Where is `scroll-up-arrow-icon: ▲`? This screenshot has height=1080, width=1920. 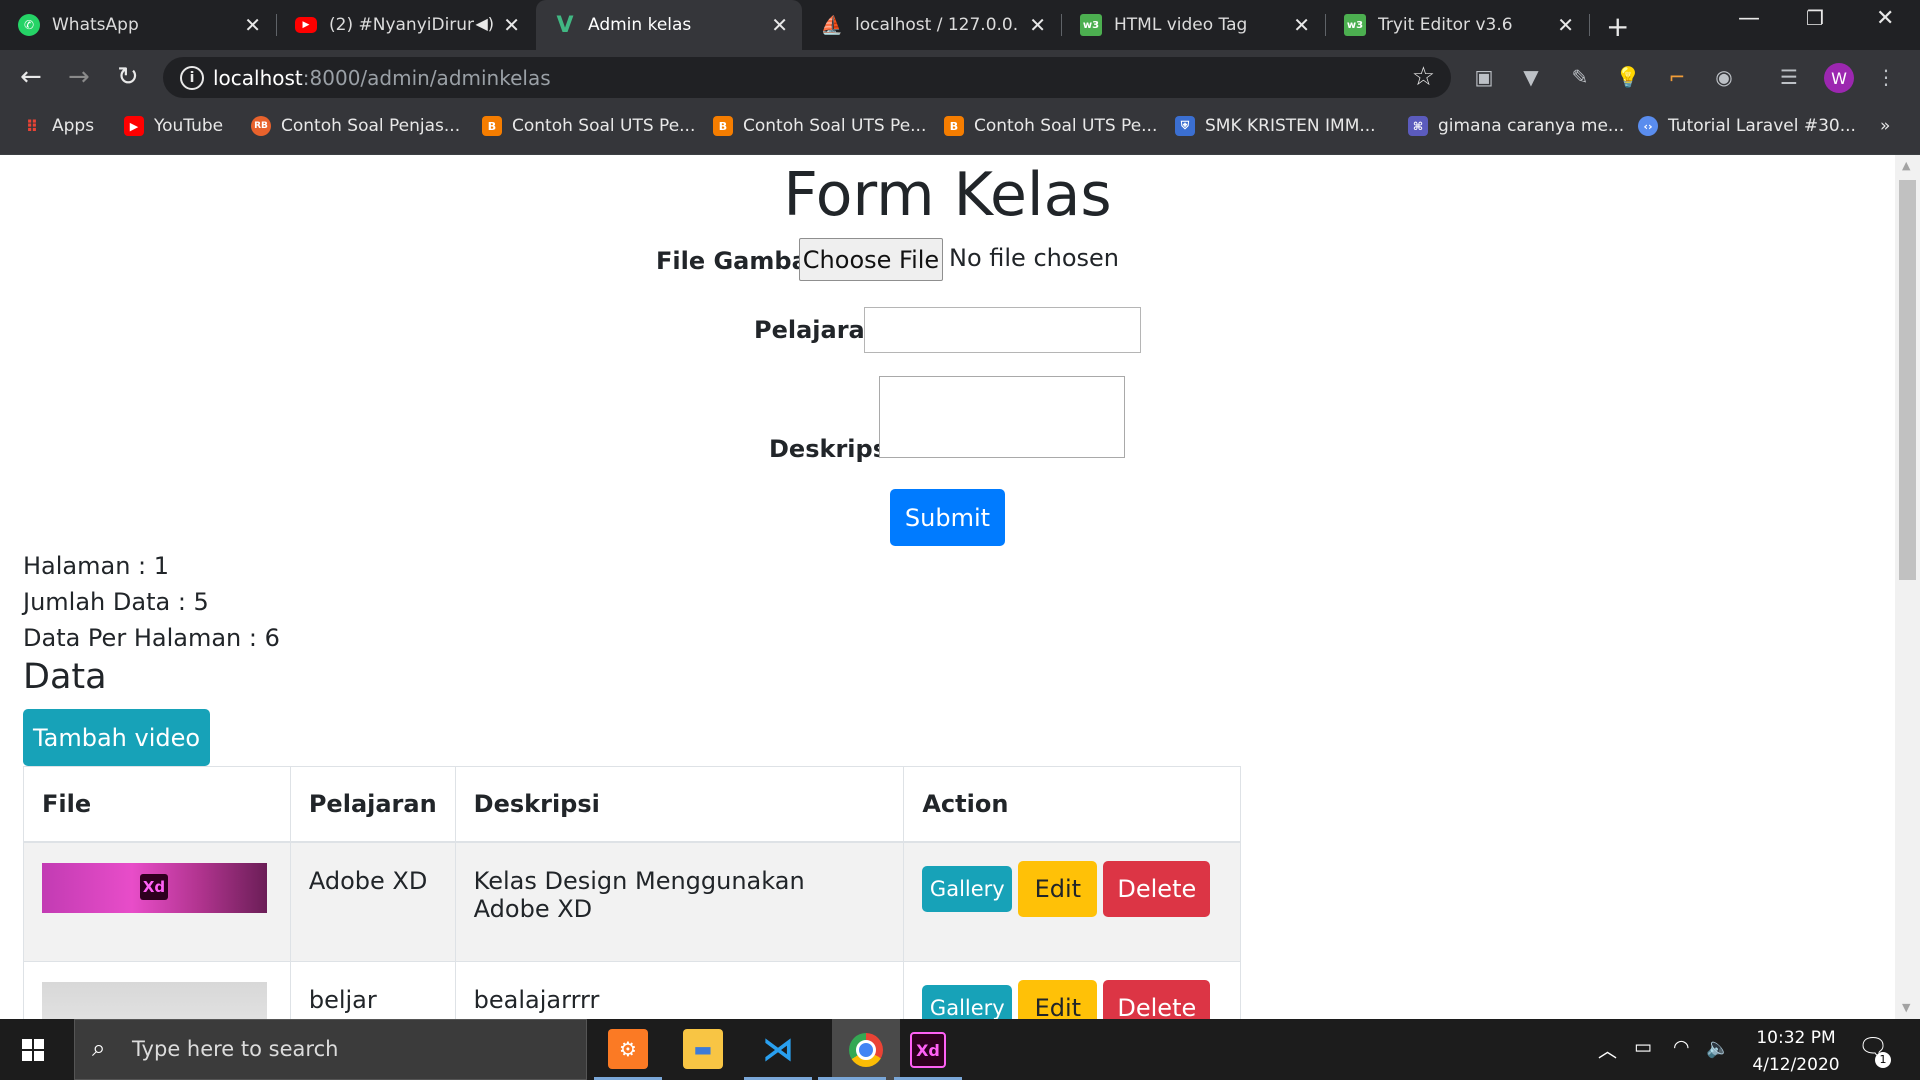 scroll-up-arrow-icon: ▲ is located at coordinates (1906, 165).